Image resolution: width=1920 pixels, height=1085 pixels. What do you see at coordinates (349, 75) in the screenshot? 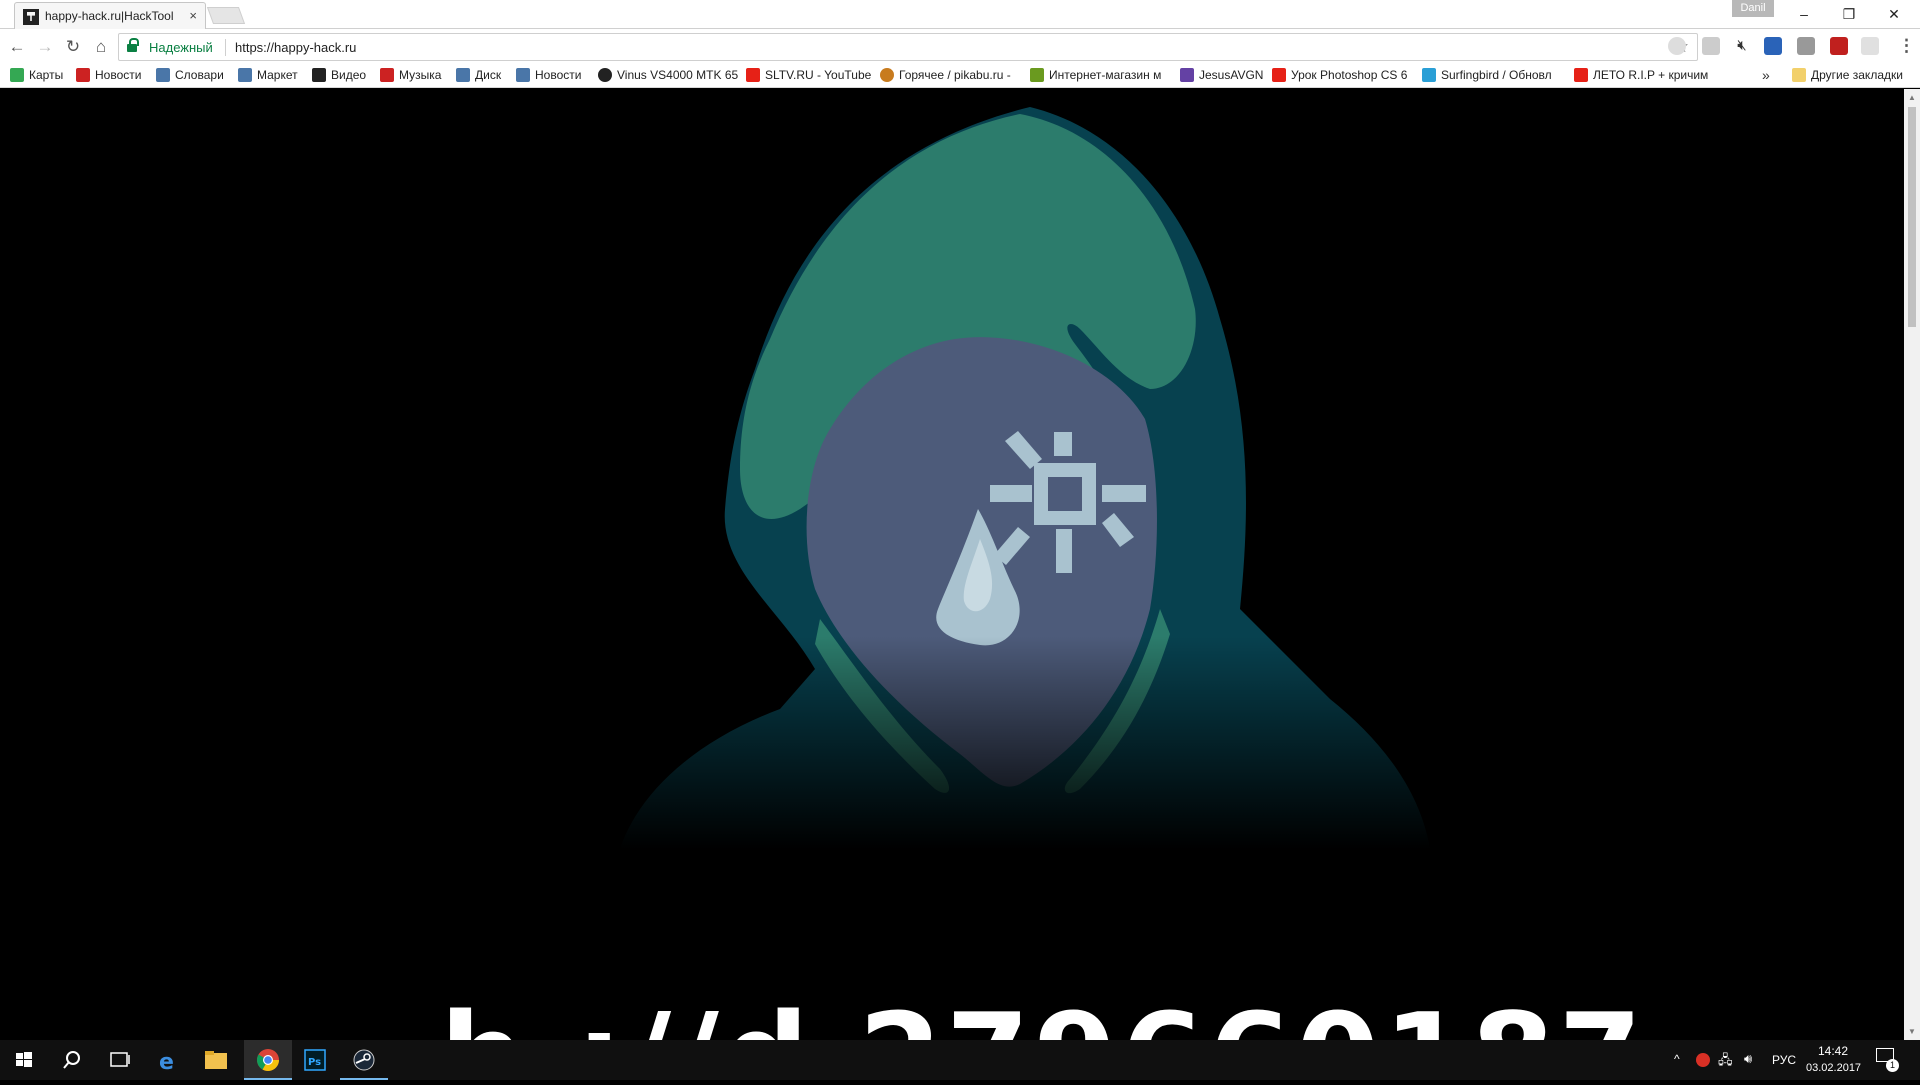
I see `bookmark-label: Видео` at bounding box center [349, 75].